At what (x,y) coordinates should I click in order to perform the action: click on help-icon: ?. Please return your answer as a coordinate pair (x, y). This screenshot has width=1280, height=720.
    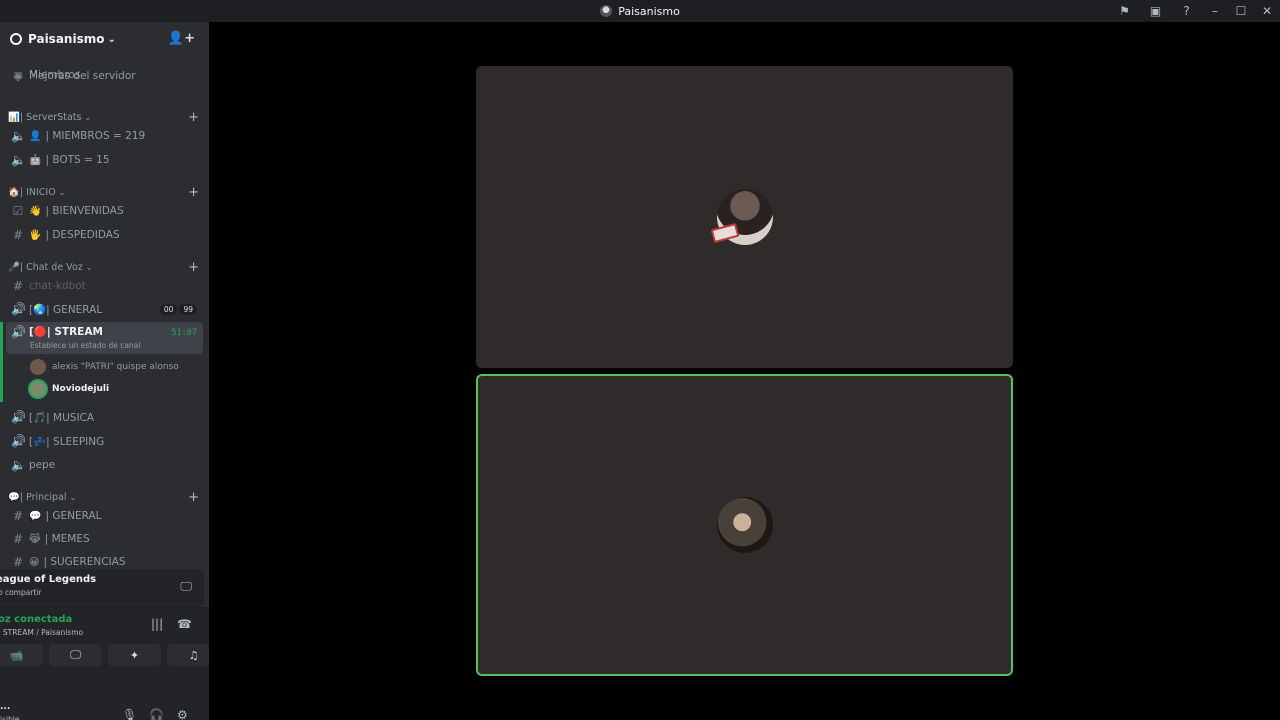
    Looking at the image, I should click on (1186, 11).